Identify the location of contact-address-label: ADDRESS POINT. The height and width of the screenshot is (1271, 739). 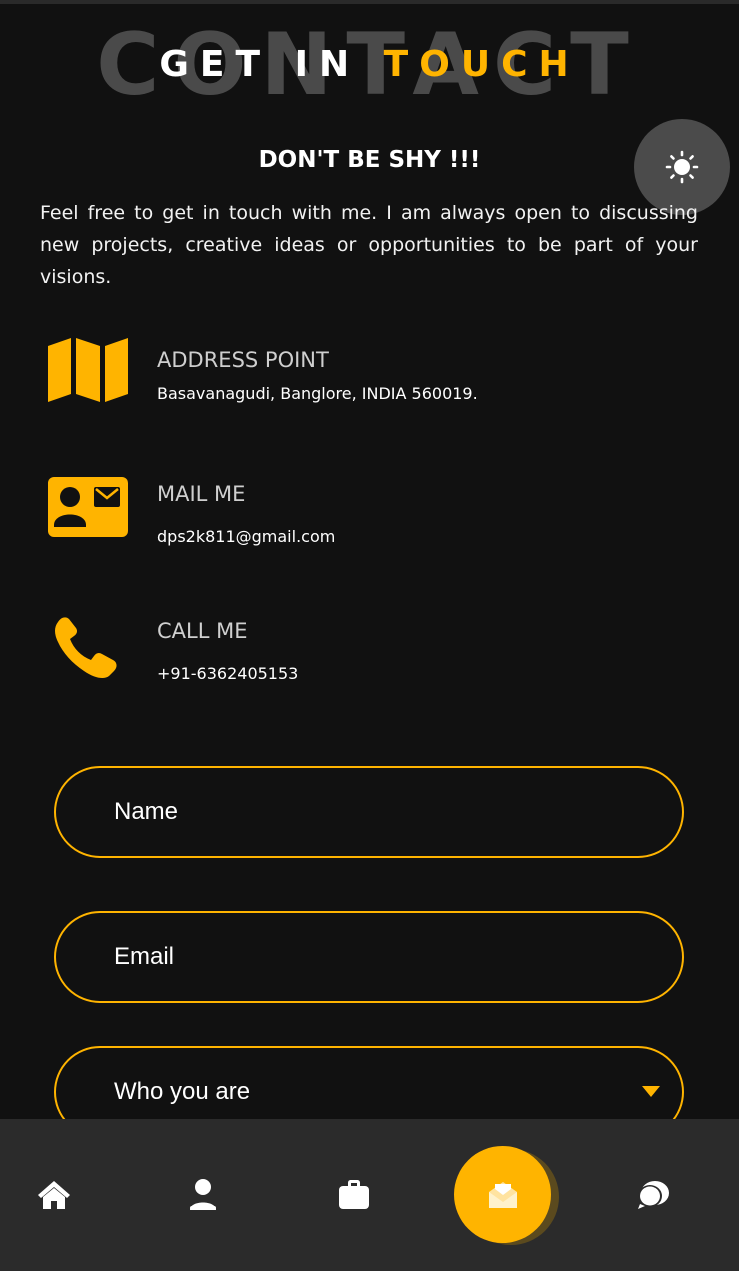
(243, 360).